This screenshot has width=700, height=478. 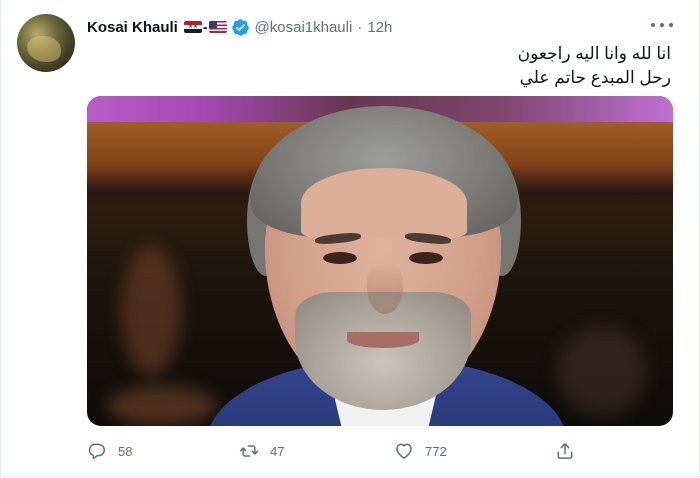 I want to click on reply-icon, so click(x=96, y=451).